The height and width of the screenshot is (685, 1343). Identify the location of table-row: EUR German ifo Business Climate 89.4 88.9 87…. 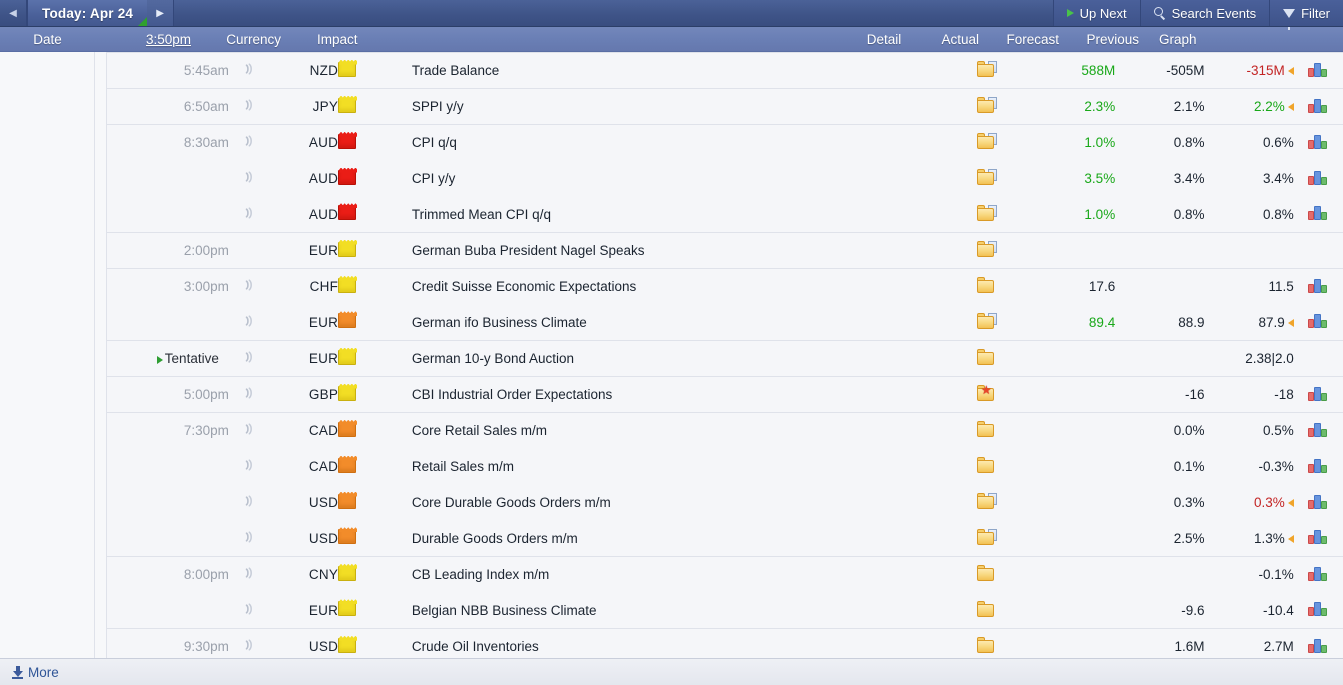
(671, 322).